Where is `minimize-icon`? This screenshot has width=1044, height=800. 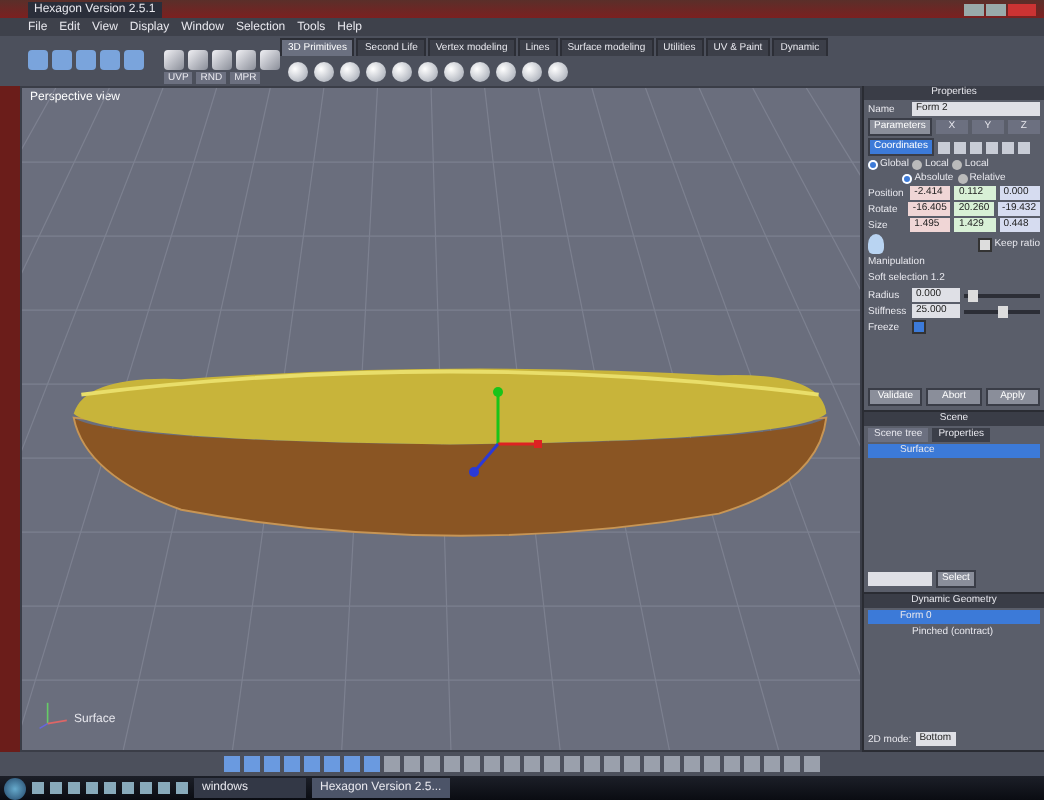
minimize-icon is located at coordinates (974, 9).